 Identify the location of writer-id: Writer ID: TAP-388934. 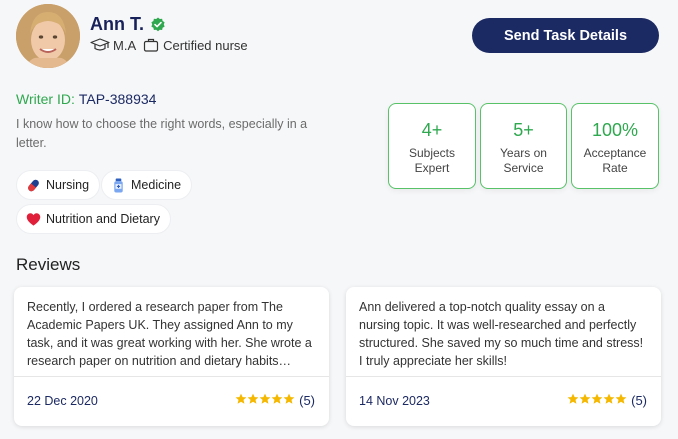
(86, 99).